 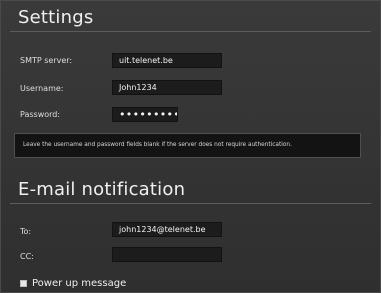 What do you see at coordinates (27, 256) in the screenshot?
I see `cc-label: CC:` at bounding box center [27, 256].